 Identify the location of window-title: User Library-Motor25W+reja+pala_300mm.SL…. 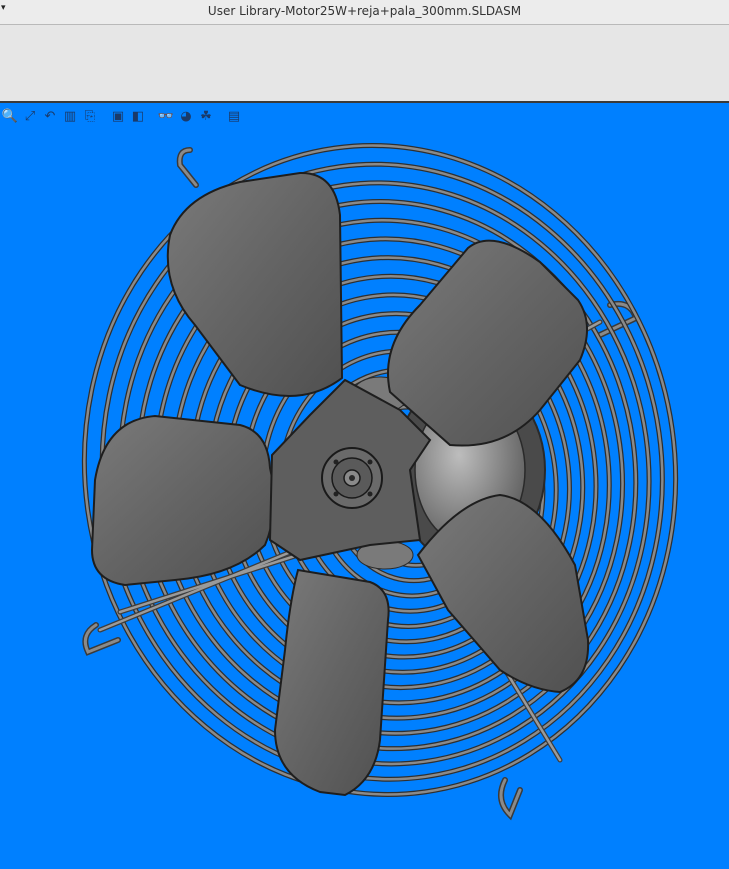
(364, 11).